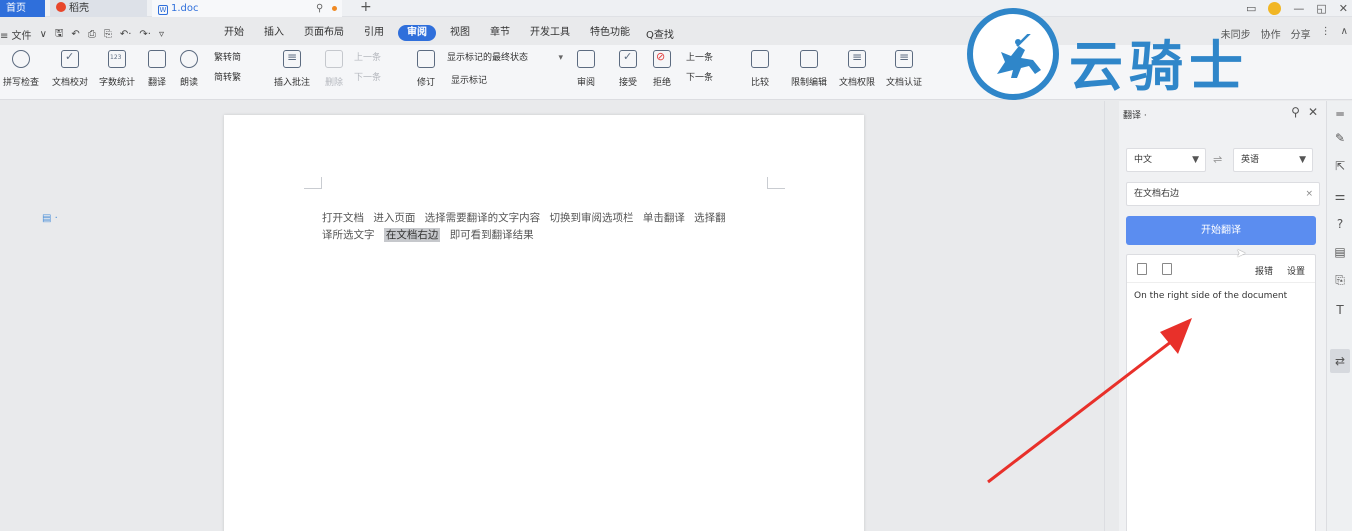  Describe the element at coordinates (22, 8) in the screenshot. I see `tab-home: 首页` at that location.